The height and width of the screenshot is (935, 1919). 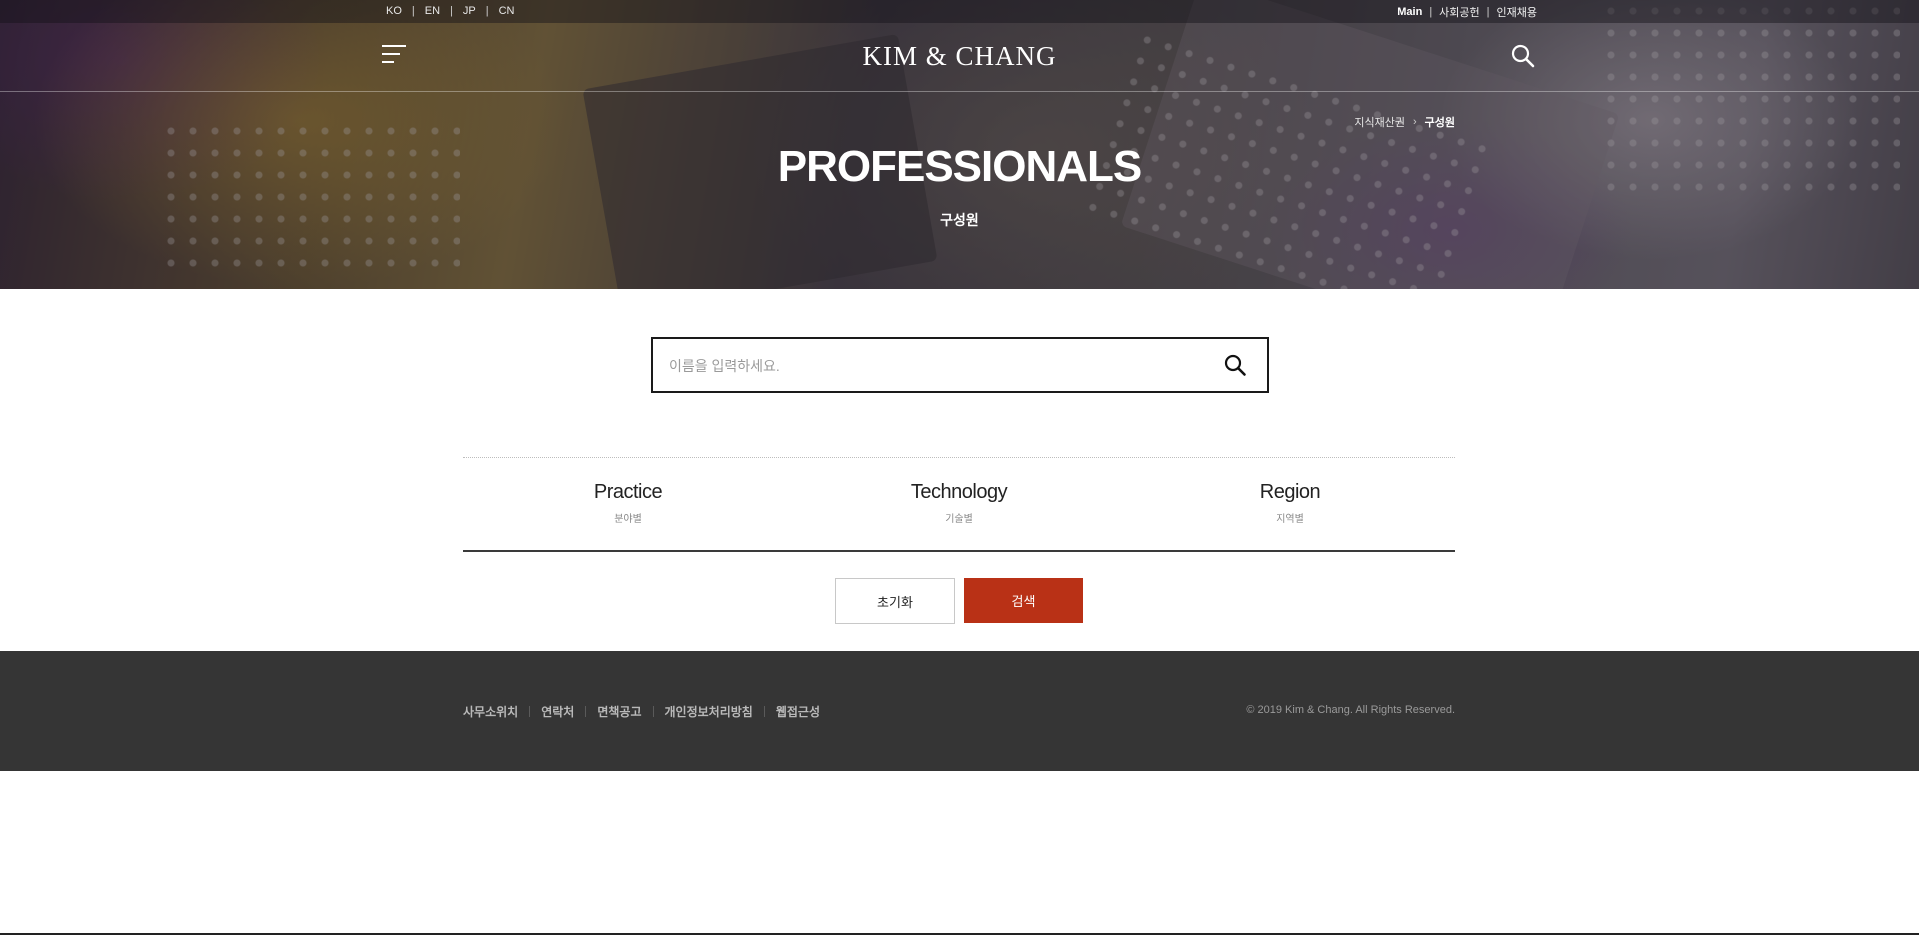 I want to click on reset-button: 초기화, so click(x=895, y=601).